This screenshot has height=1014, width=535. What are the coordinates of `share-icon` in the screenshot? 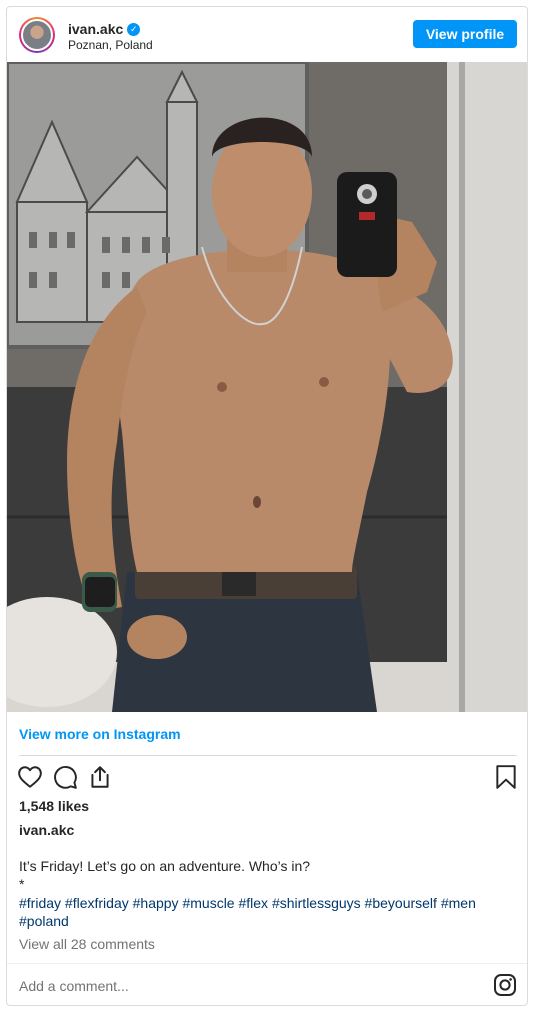 It's located at (100, 777).